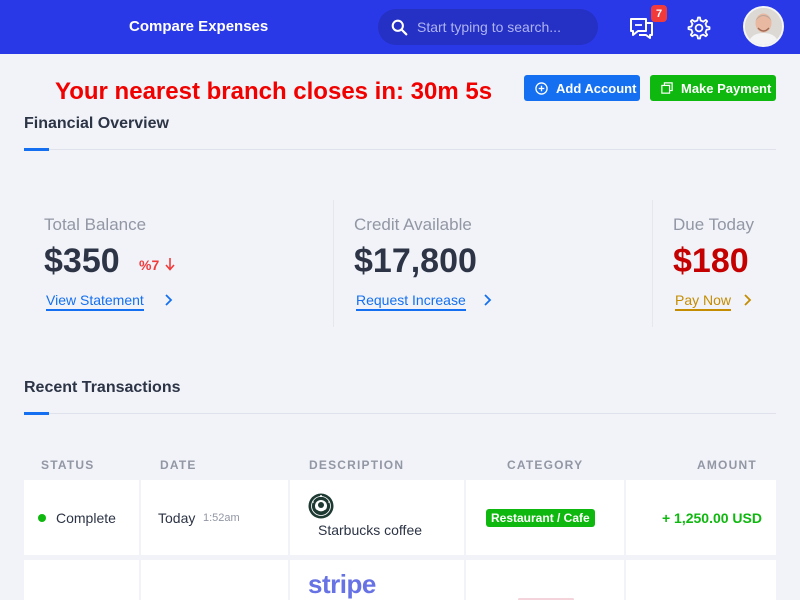 The width and height of the screenshot is (800, 600). Describe the element at coordinates (545, 580) in the screenshot. I see `category-cell` at that location.